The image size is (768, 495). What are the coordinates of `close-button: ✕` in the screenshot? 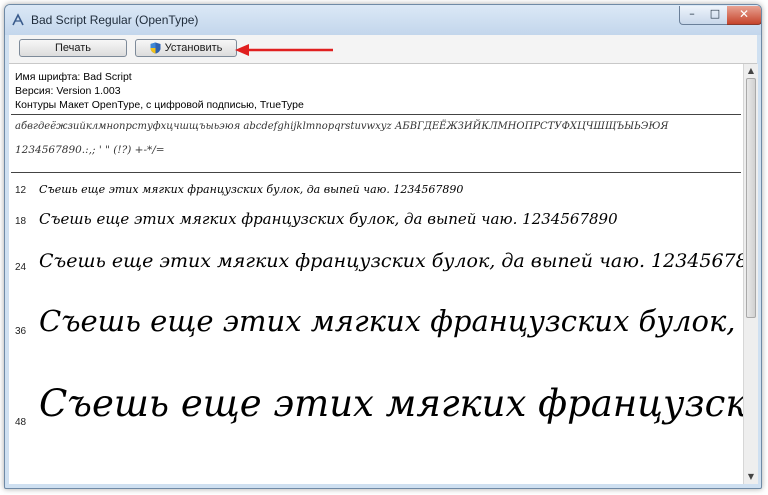 It's located at (744, 15).